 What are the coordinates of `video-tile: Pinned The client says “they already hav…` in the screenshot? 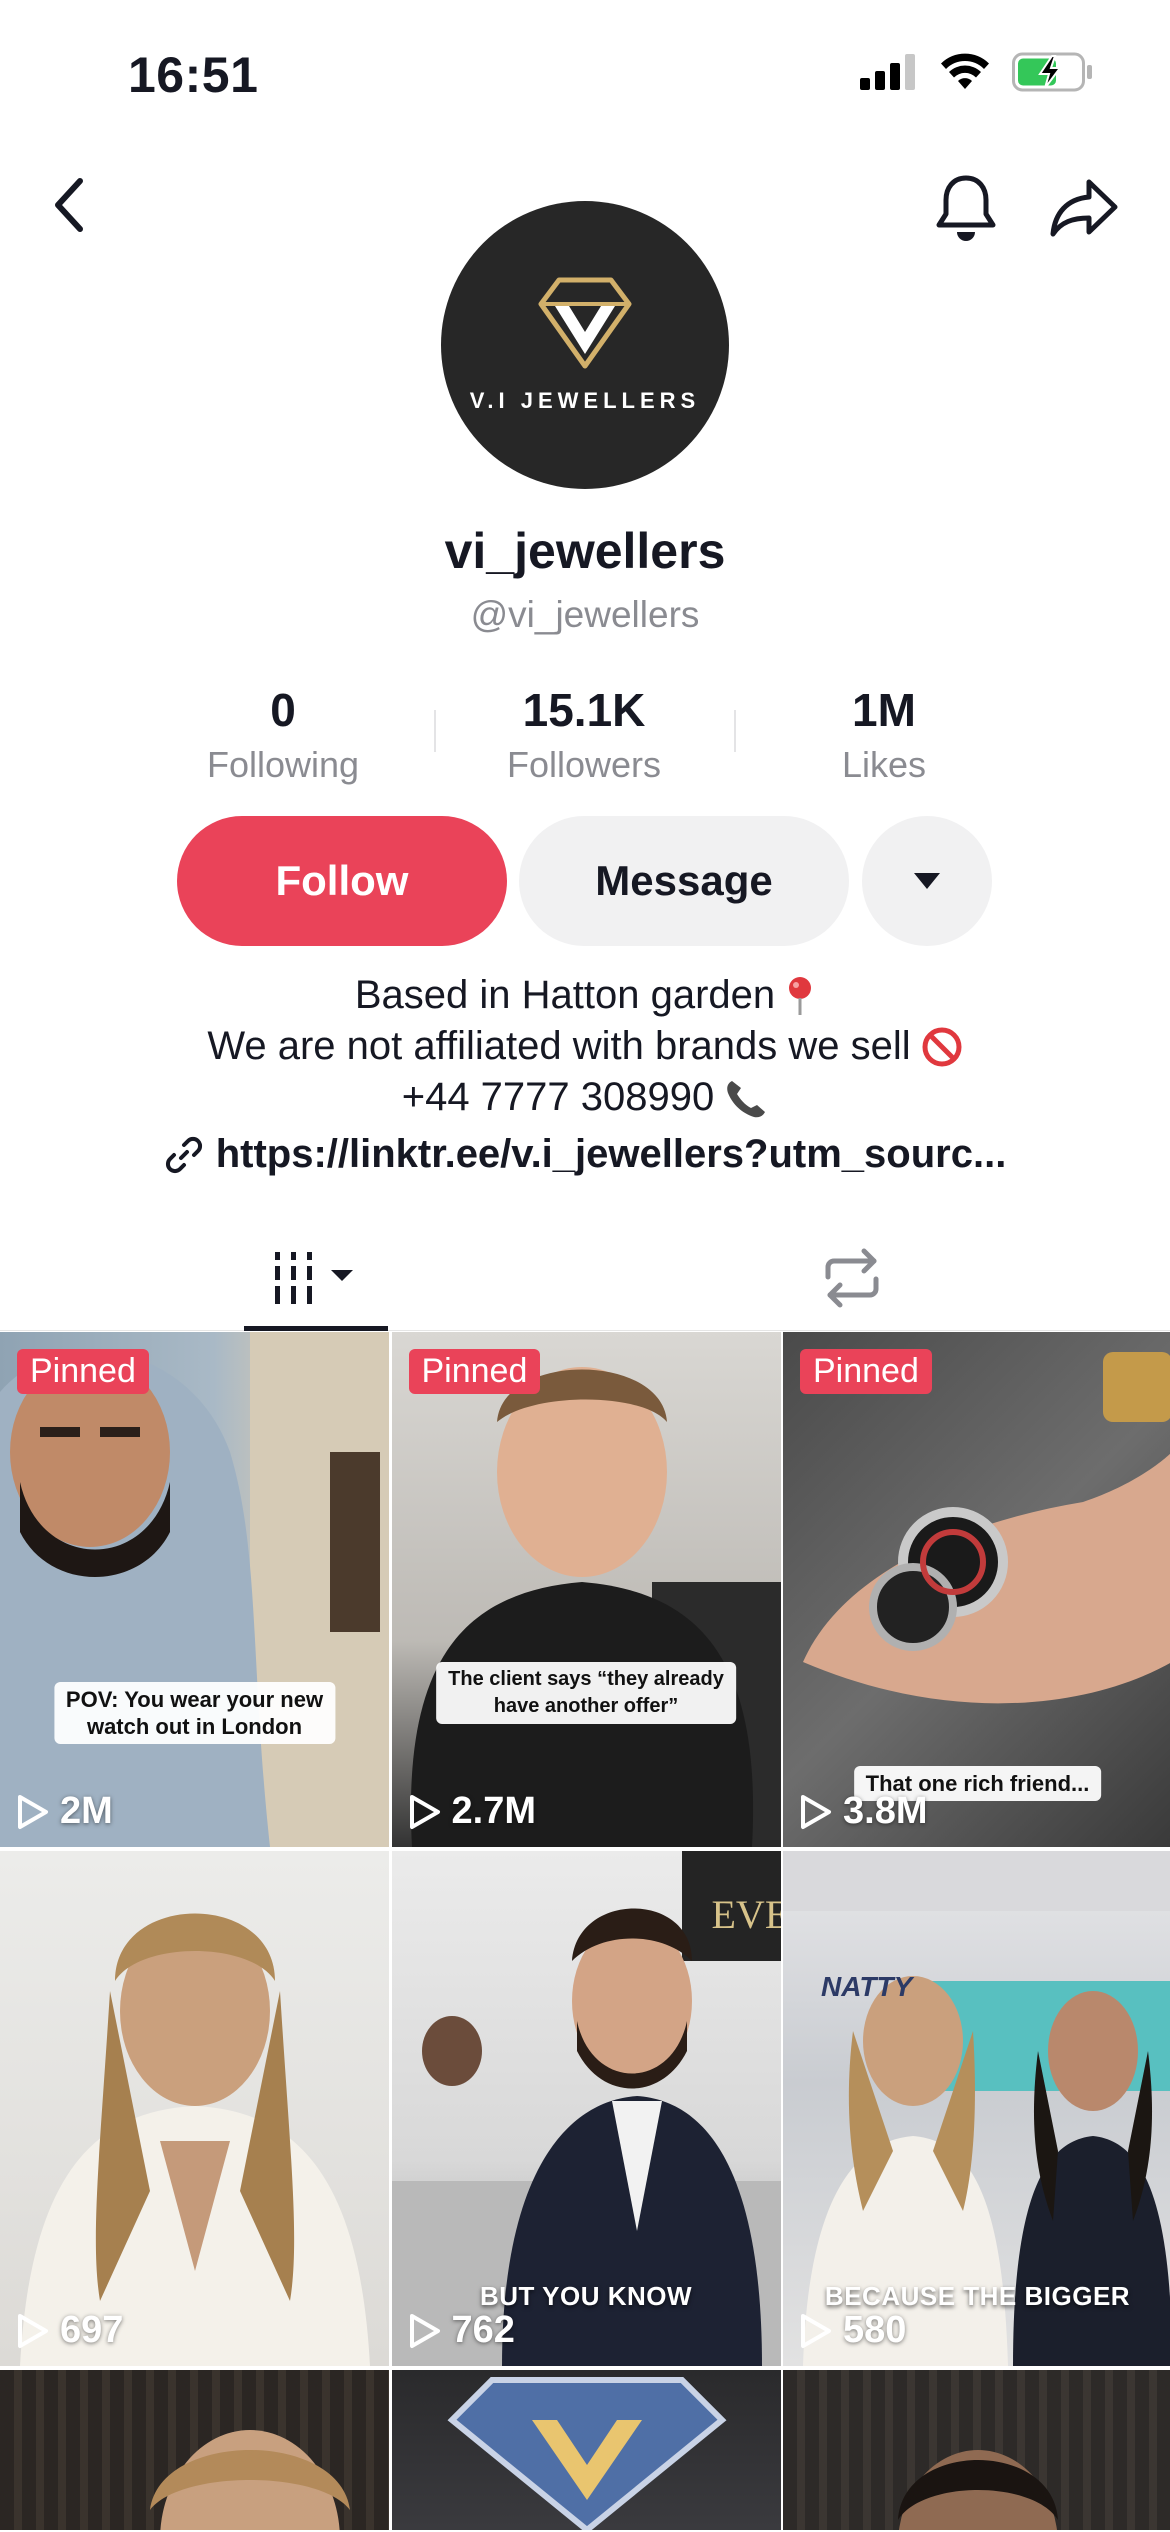 It's located at (586, 1589).